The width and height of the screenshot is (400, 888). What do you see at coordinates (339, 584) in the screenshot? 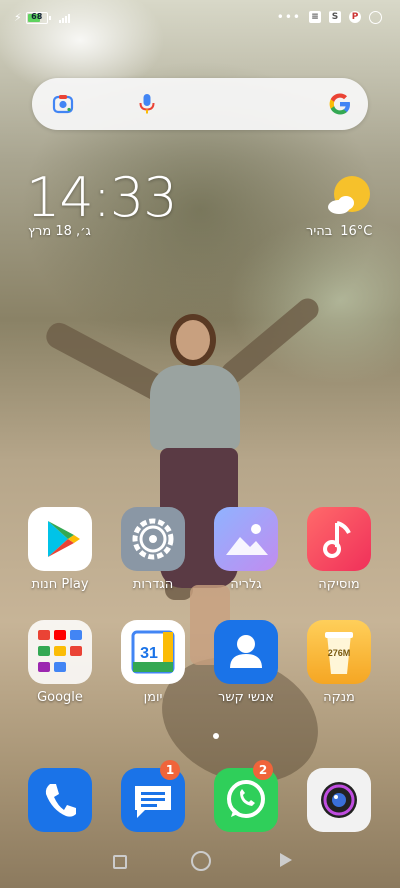
I see `app-label: מוסיקה` at bounding box center [339, 584].